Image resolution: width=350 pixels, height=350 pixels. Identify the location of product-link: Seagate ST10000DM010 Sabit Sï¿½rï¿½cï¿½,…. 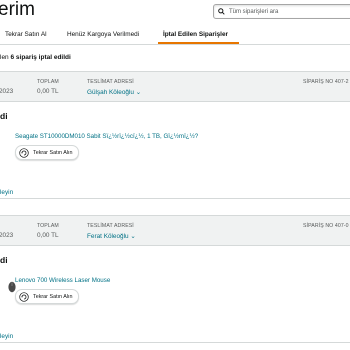
(106, 136).